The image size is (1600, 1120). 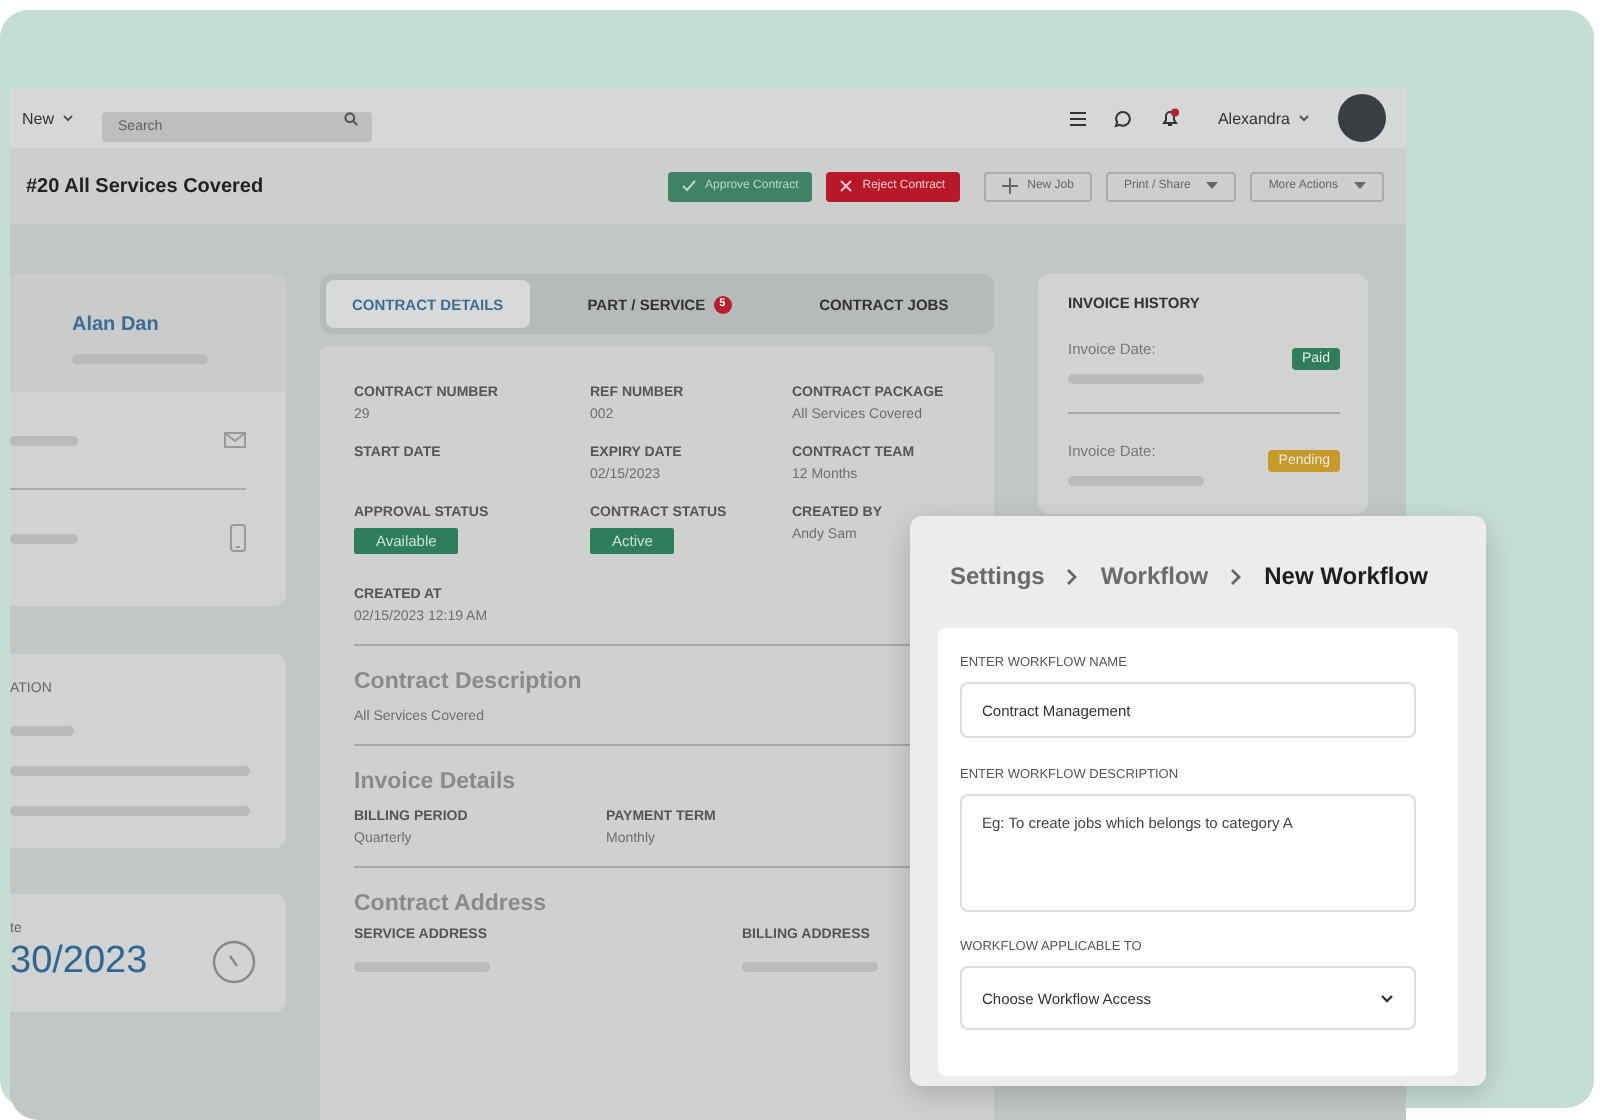 What do you see at coordinates (79, 962) in the screenshot?
I see `date-value: 30/2023` at bounding box center [79, 962].